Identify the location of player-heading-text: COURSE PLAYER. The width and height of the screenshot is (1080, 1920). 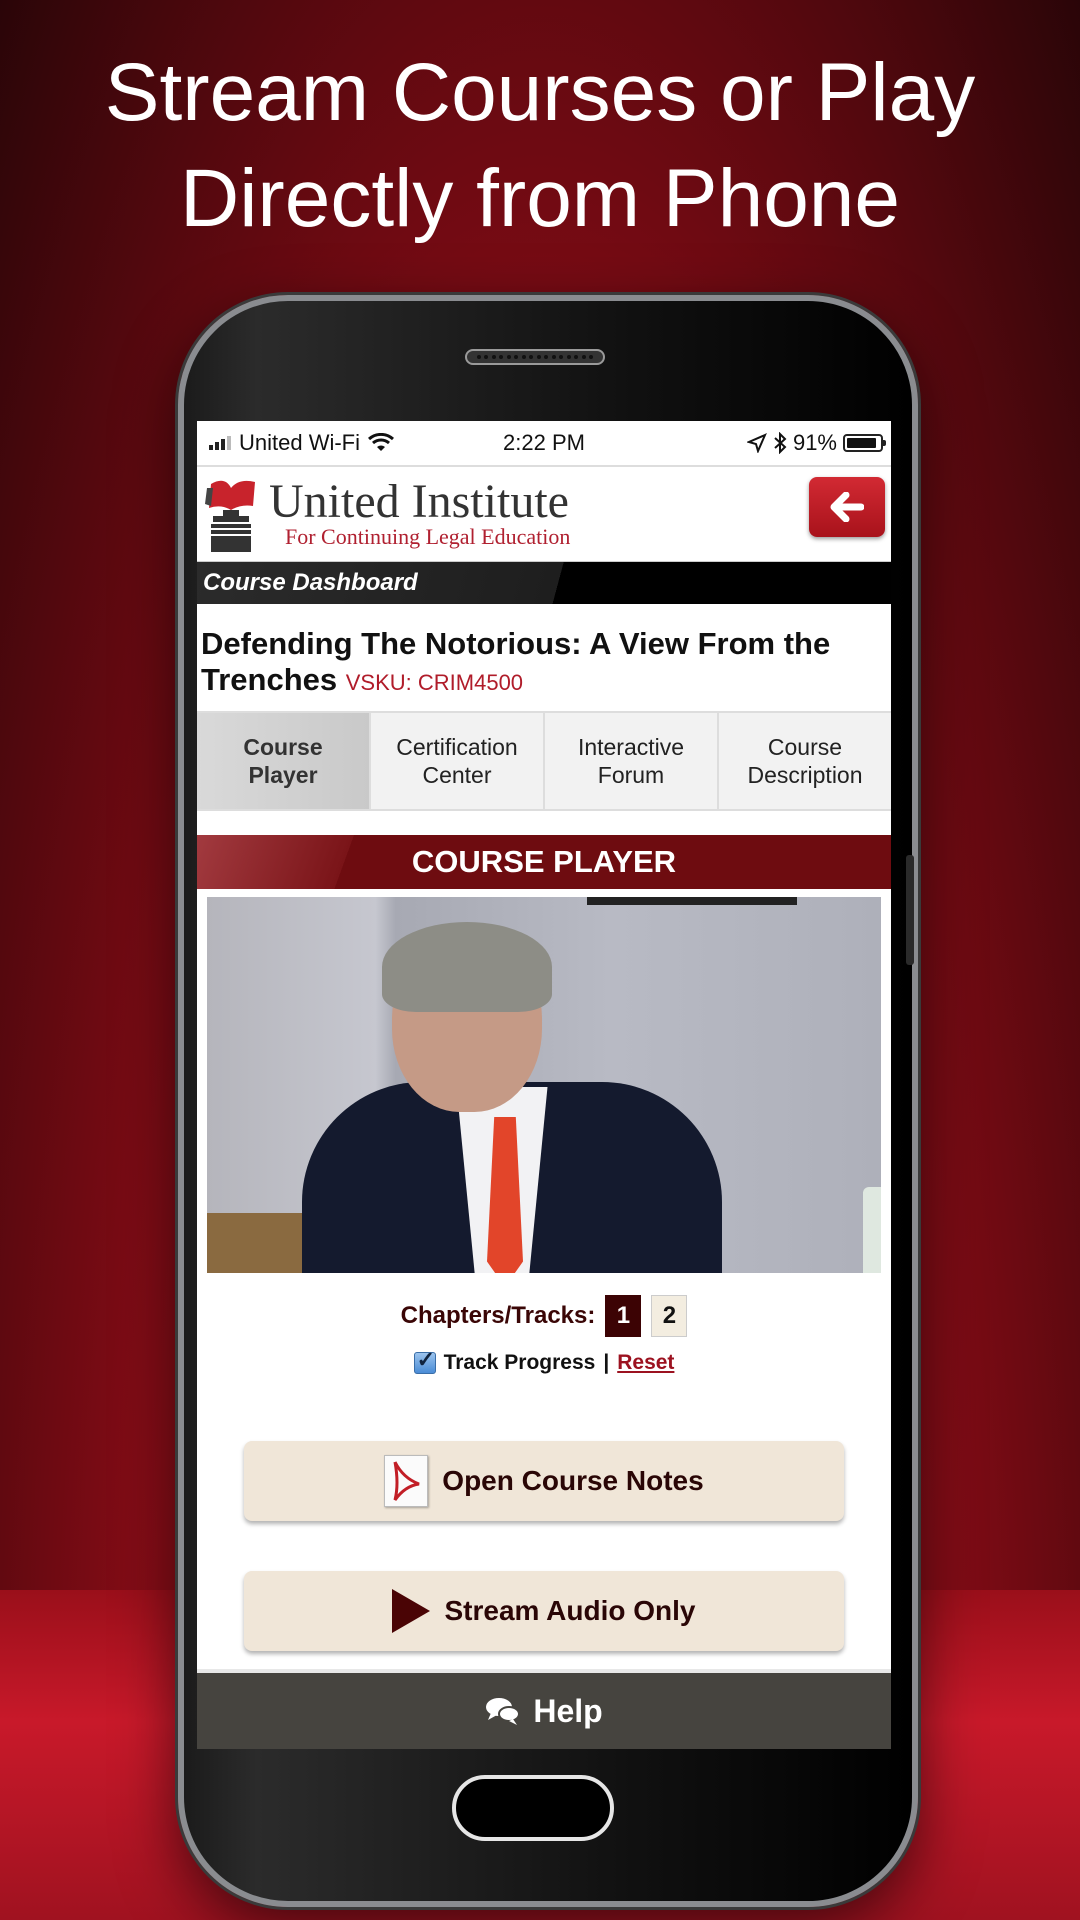
(544, 861).